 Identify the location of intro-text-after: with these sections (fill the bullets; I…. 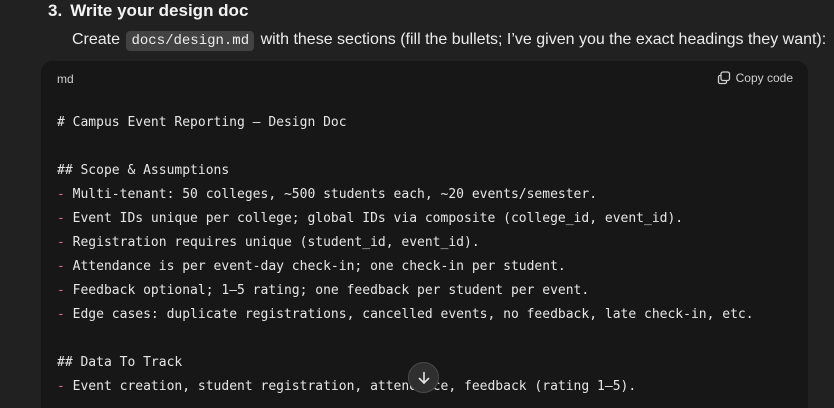
(543, 39).